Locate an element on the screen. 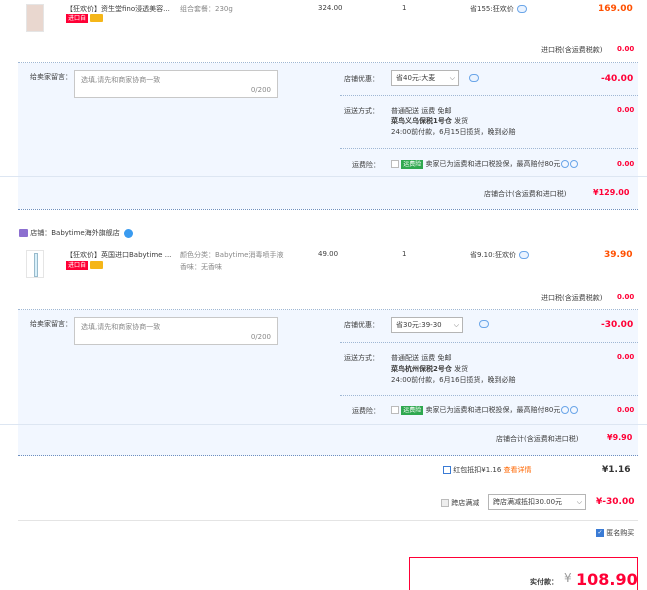  pay-total: 108.90 is located at coordinates (607, 579).